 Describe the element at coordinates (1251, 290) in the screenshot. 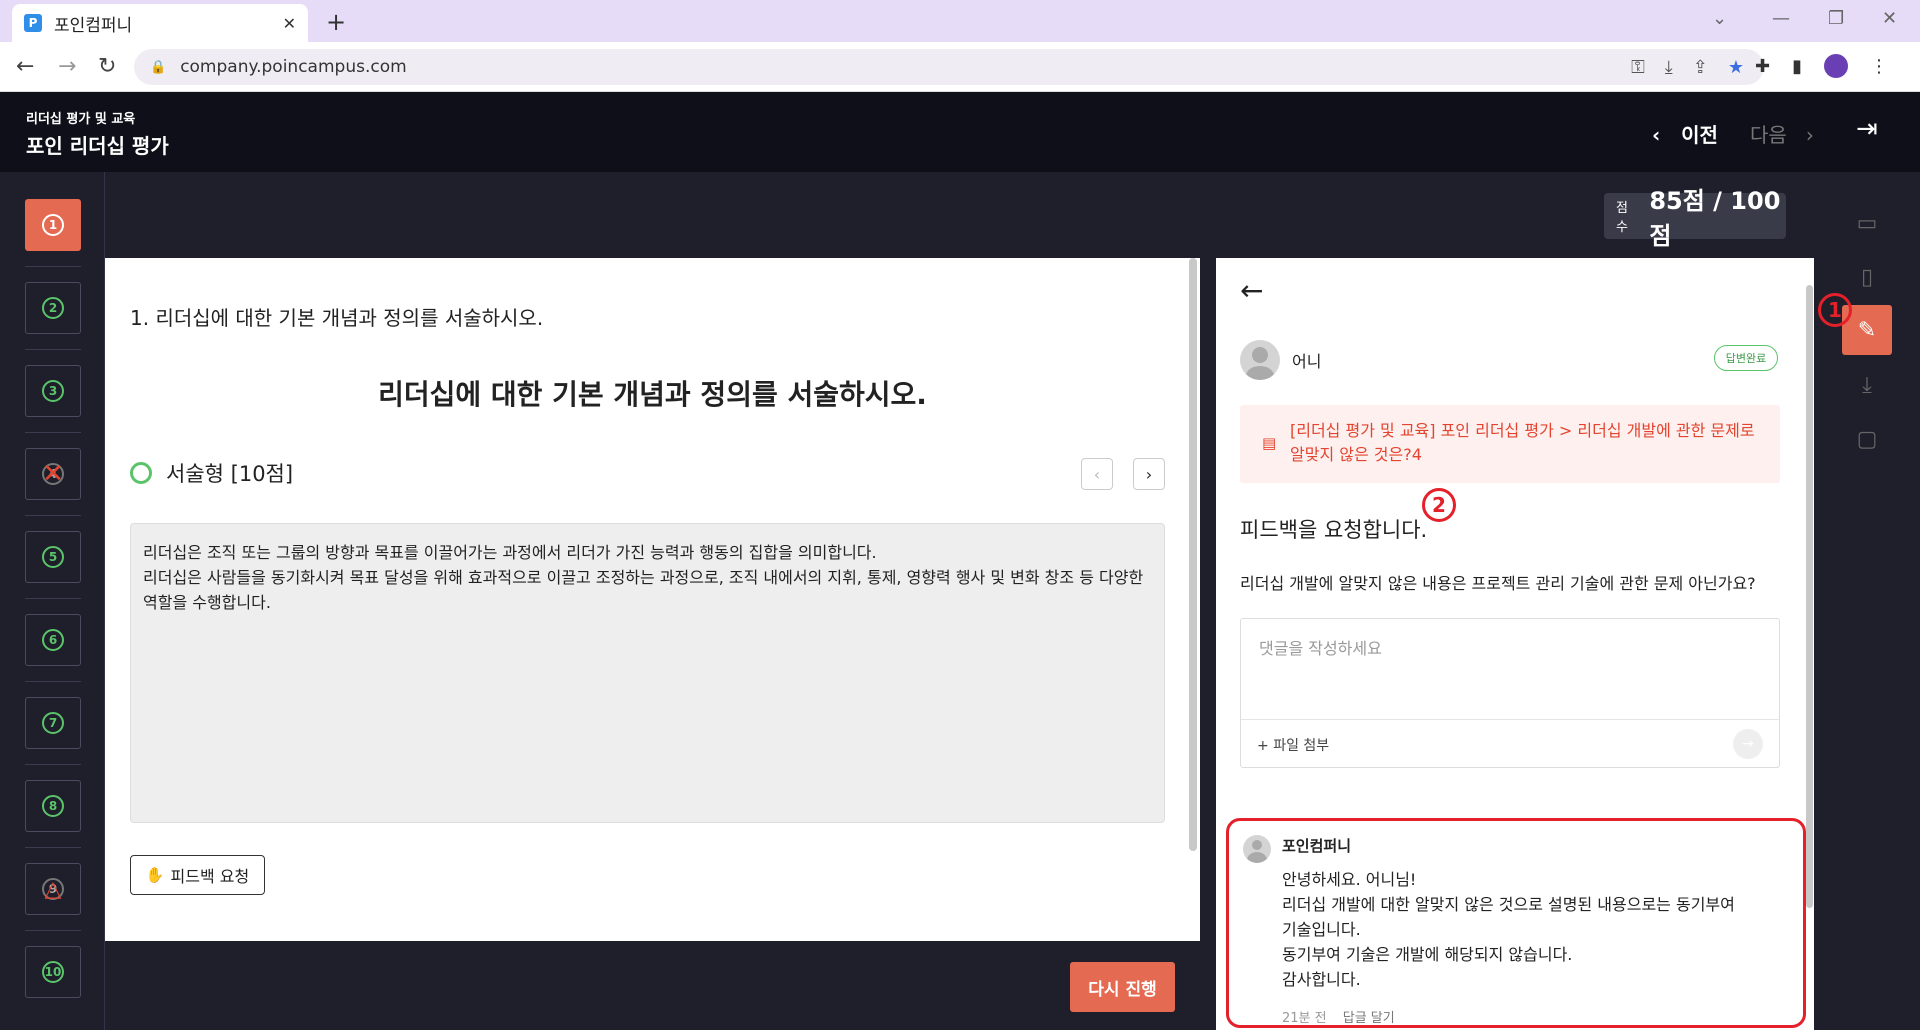

I see `back-arrow-icon: ←` at that location.